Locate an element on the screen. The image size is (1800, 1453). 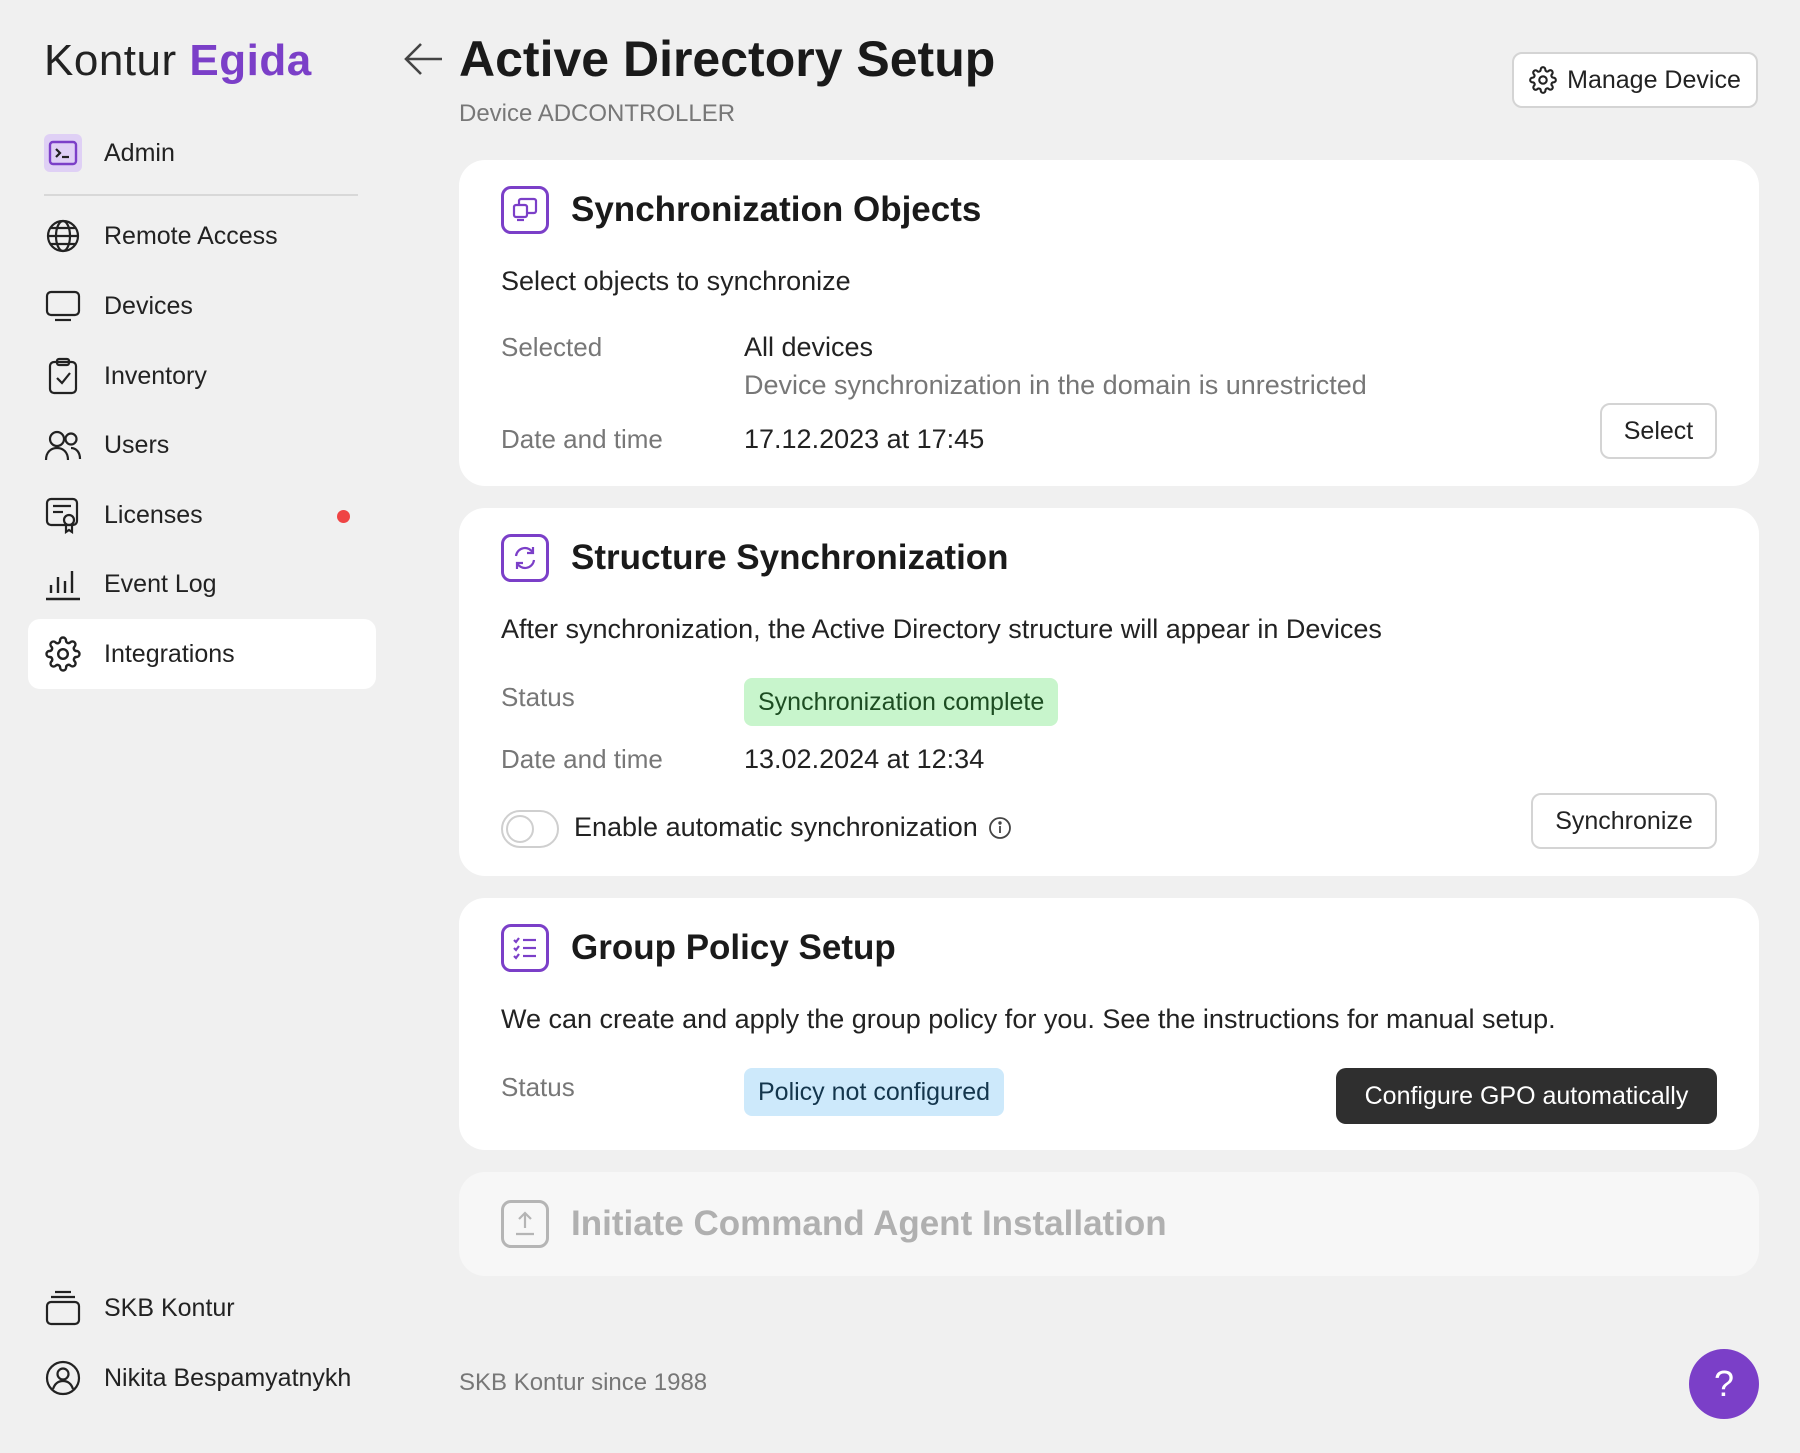
sidebar-item-label: Nikita Bespamyatnykh is located at coordinates (228, 1377).